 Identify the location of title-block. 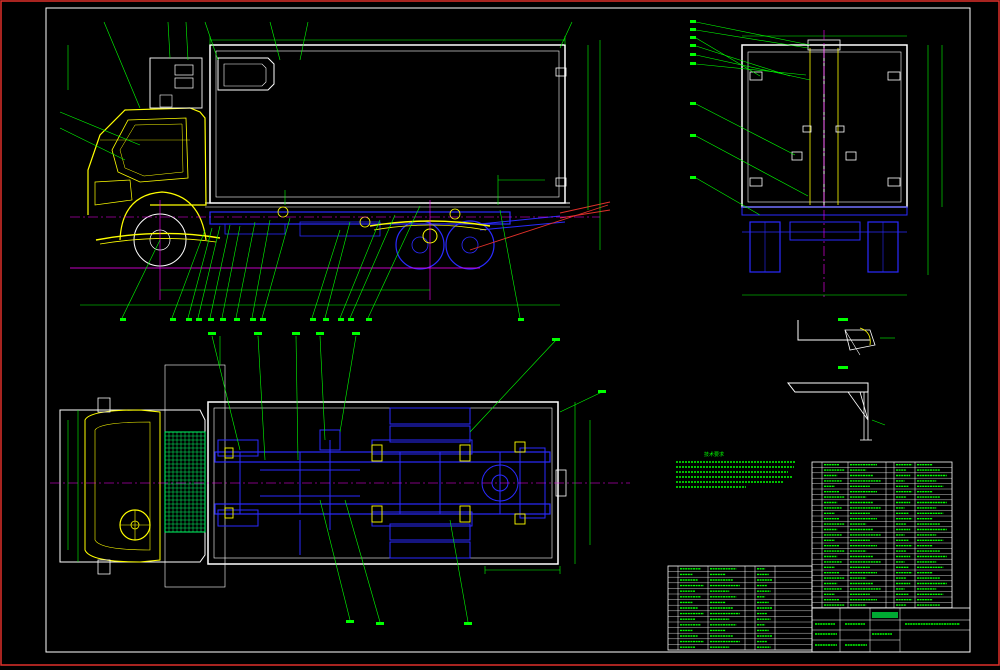
(891, 630).